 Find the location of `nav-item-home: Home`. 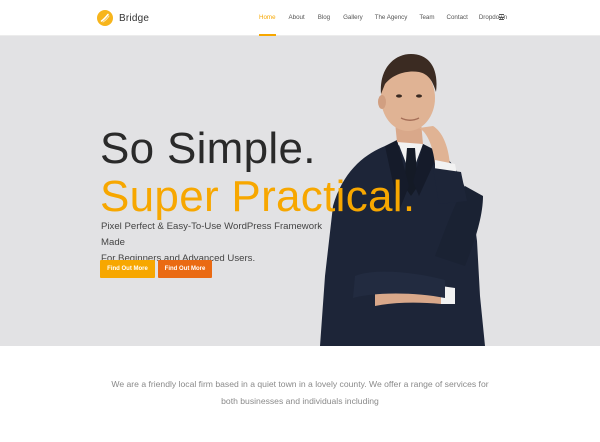

nav-item-home: Home is located at coordinates (267, 18).